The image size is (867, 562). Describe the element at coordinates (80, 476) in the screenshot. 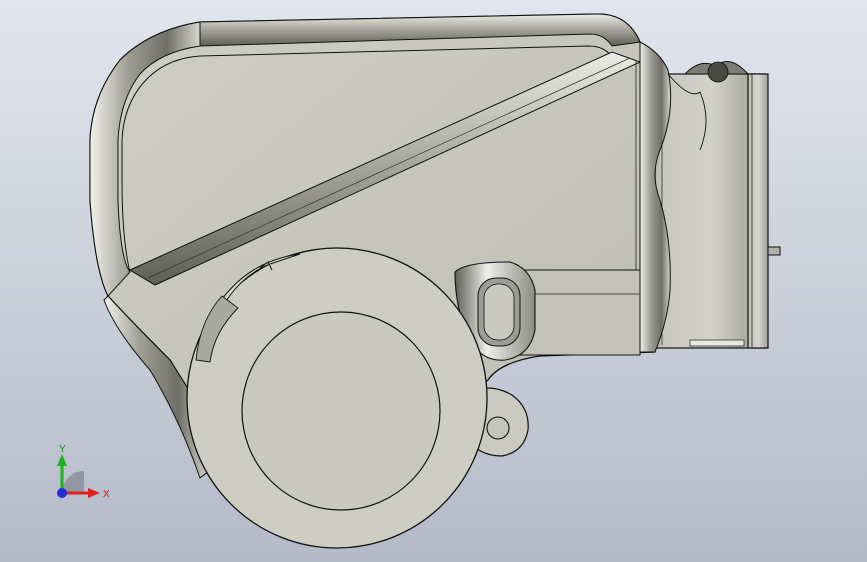

I see `coordinate-triad: Y X` at that location.